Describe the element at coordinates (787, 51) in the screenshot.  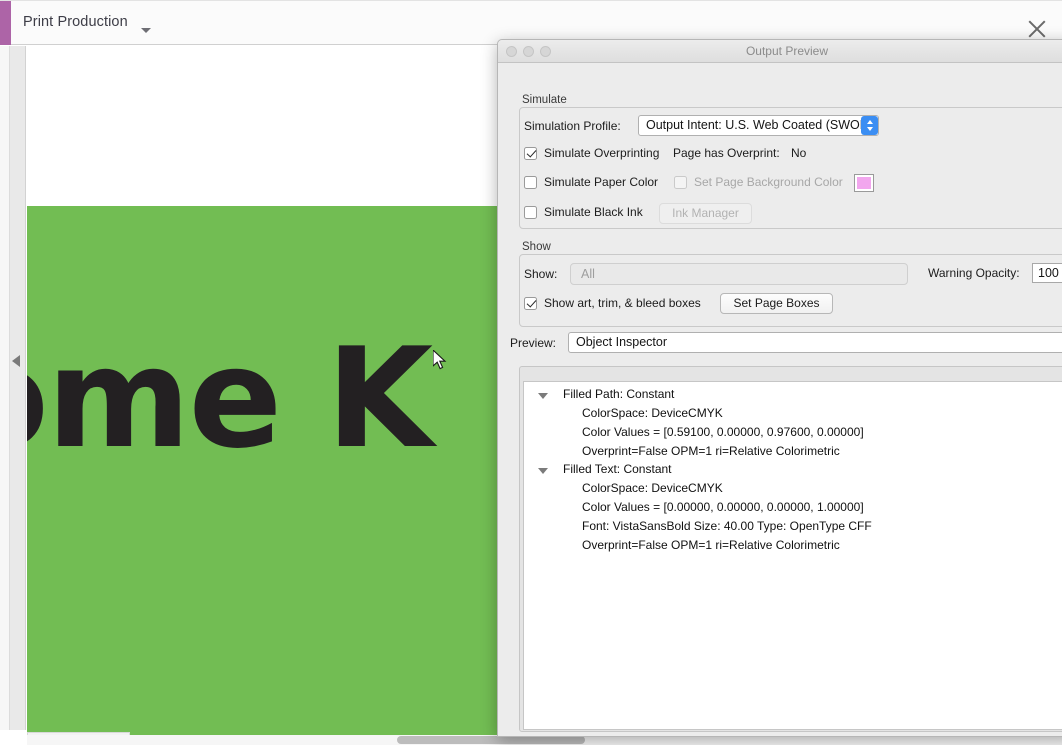
I see `dialog-title: Output Preview` at that location.